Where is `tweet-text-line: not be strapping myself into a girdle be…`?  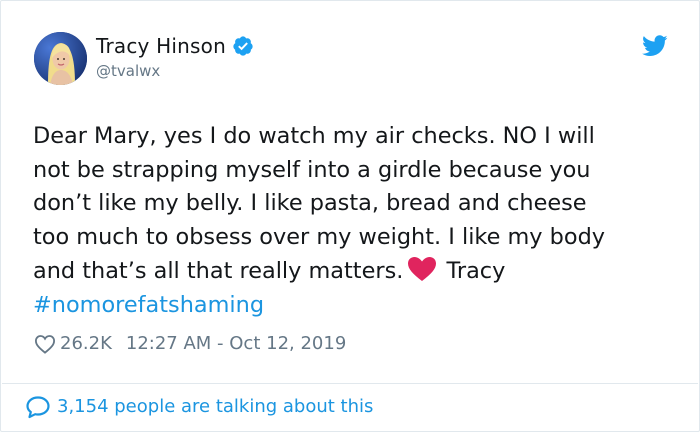 tweet-text-line: not be strapping myself into a girdle be… is located at coordinates (312, 169).